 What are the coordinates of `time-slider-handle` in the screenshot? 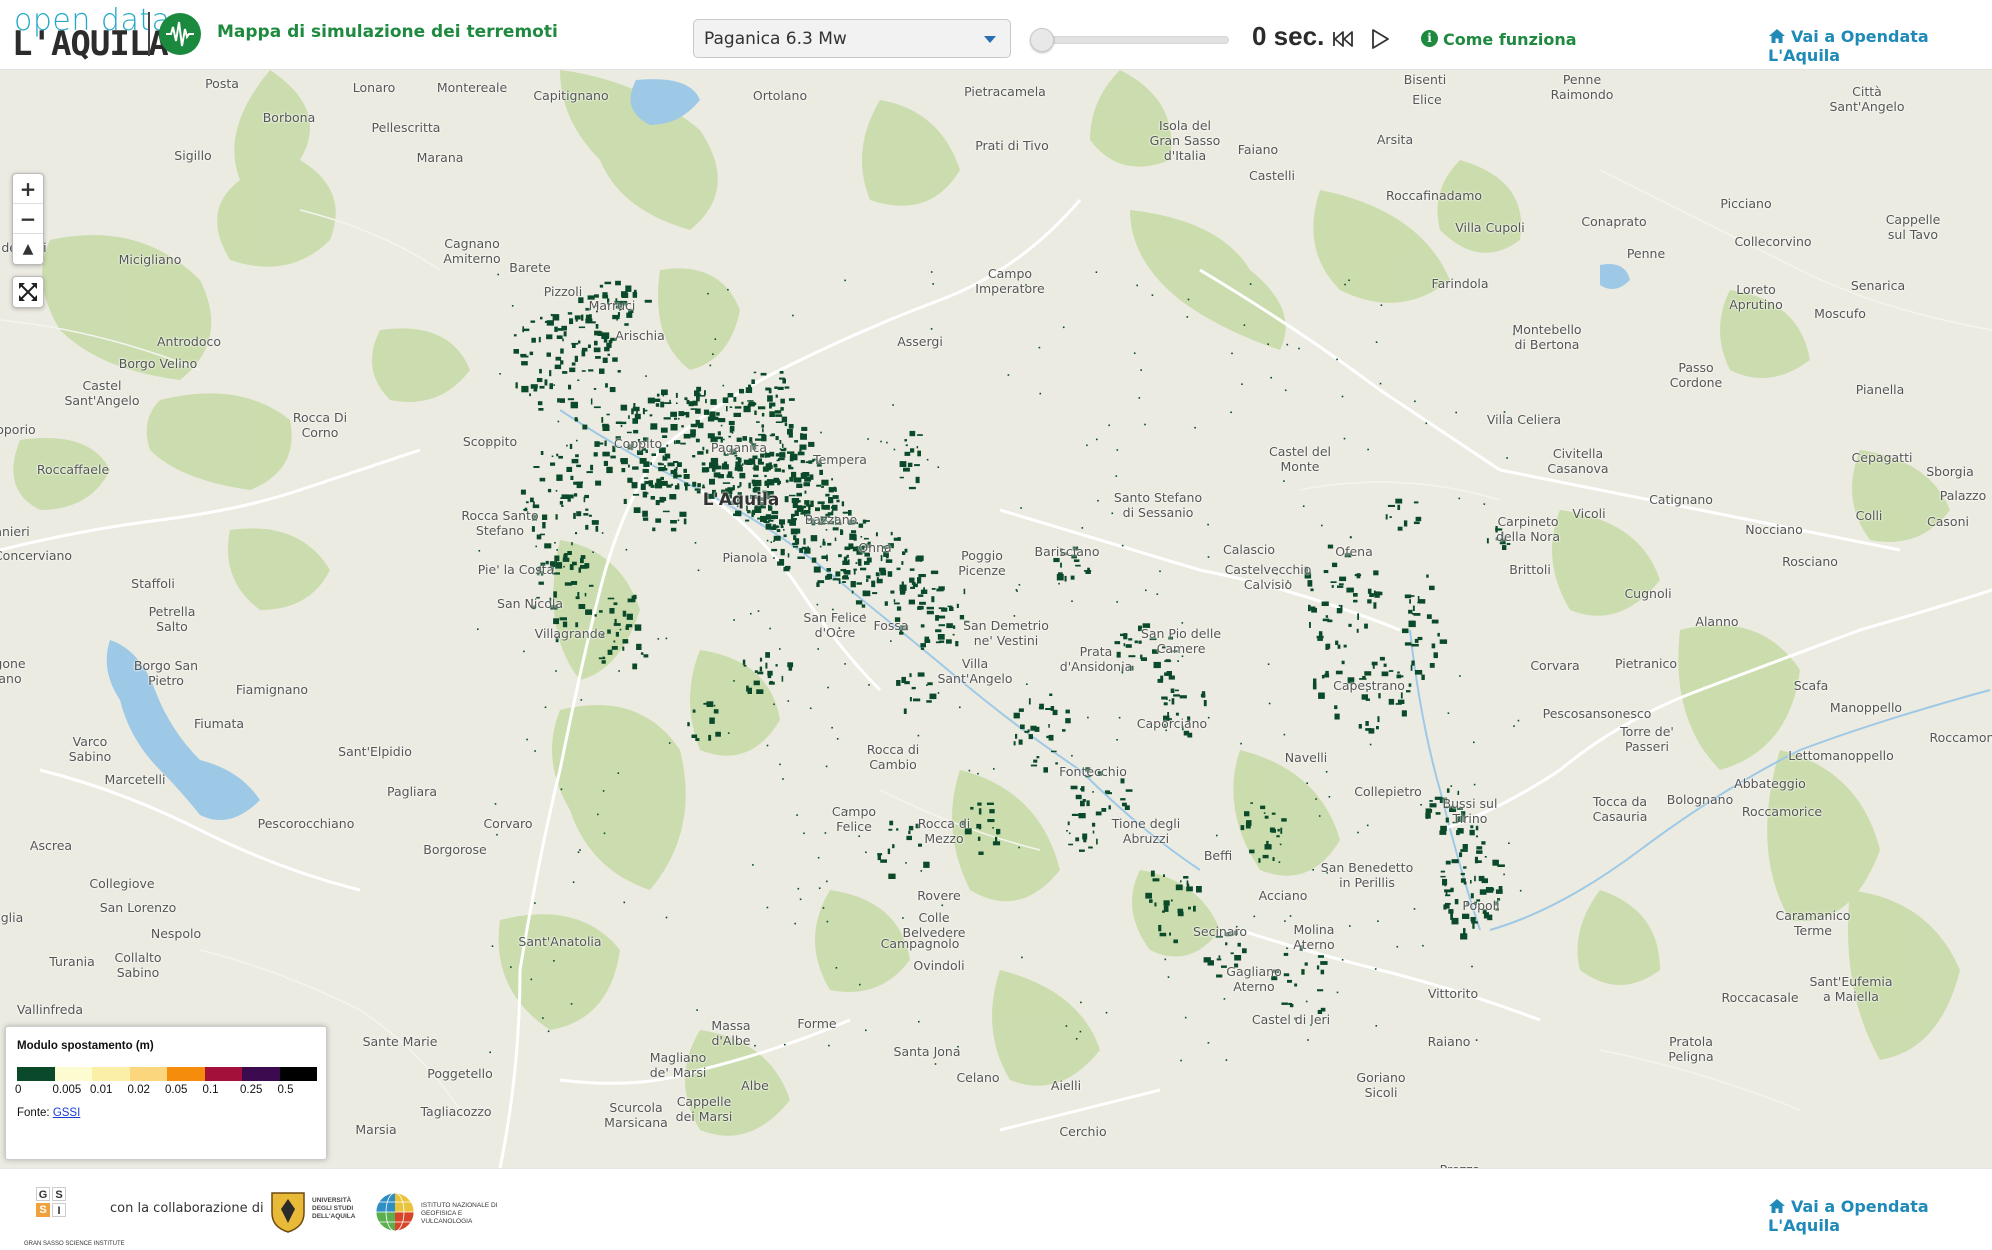 It's located at (1042, 40).